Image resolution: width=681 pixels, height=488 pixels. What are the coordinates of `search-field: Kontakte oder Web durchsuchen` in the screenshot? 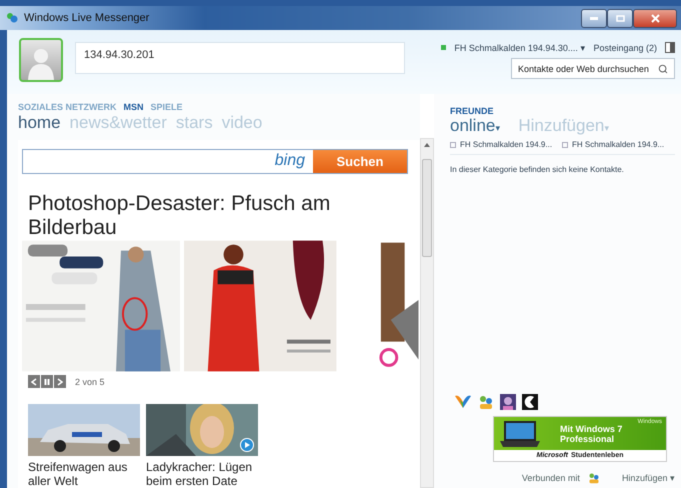 It's located at (593, 68).